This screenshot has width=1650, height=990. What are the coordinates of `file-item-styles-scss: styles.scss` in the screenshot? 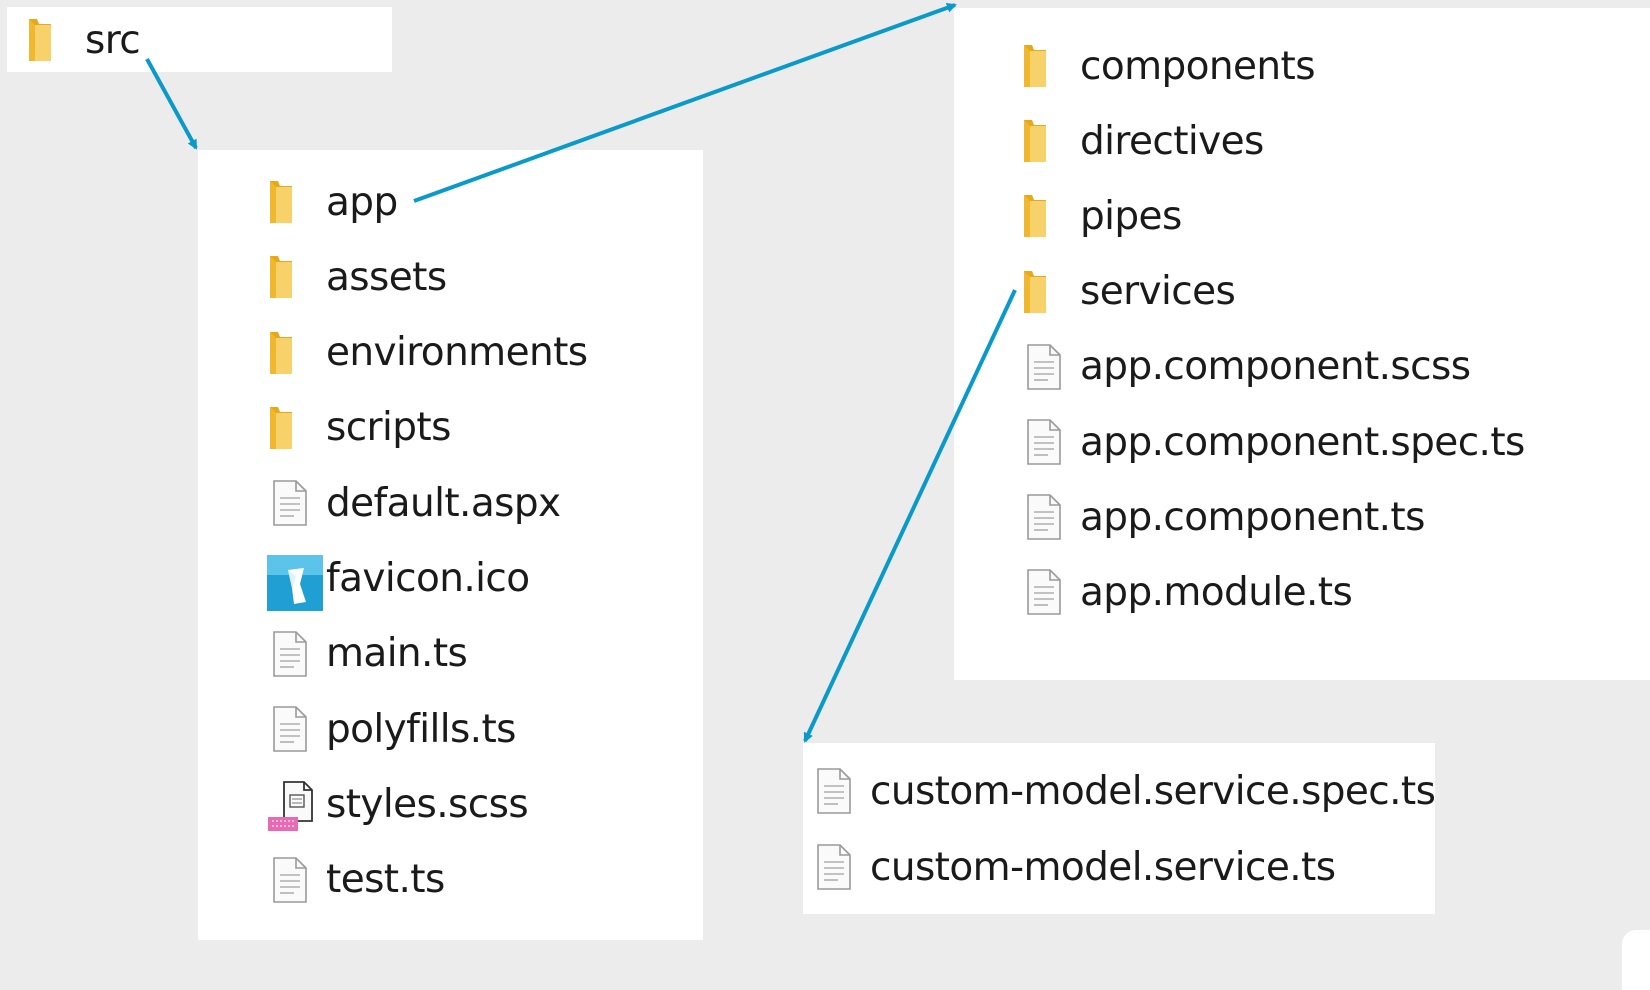 It's located at (397, 804).